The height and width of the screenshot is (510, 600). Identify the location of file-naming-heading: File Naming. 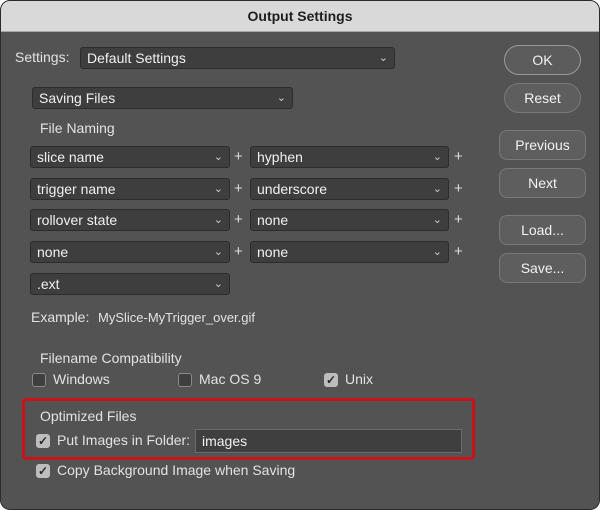
(77, 128).